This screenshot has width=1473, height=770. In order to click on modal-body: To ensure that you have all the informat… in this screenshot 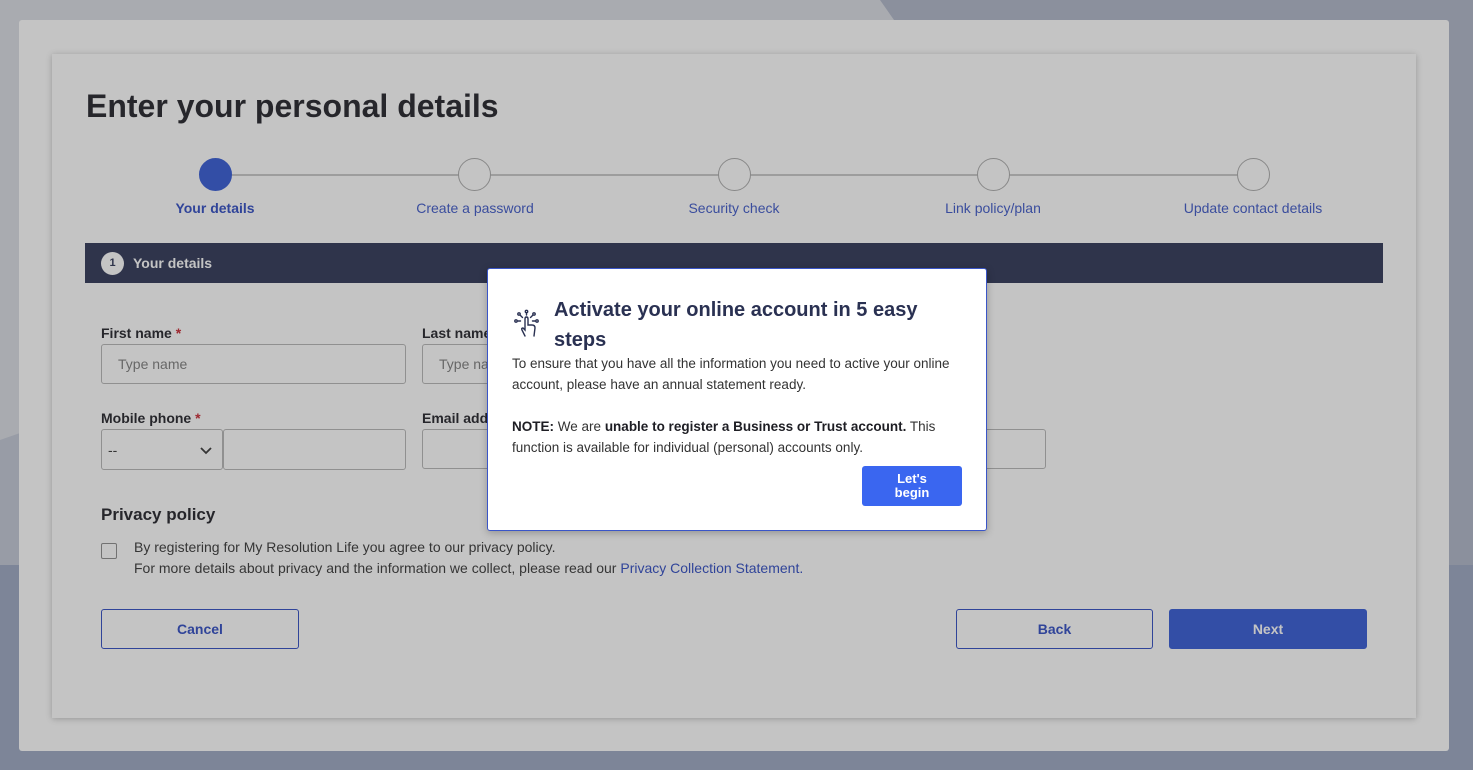, I will do `click(737, 416)`.